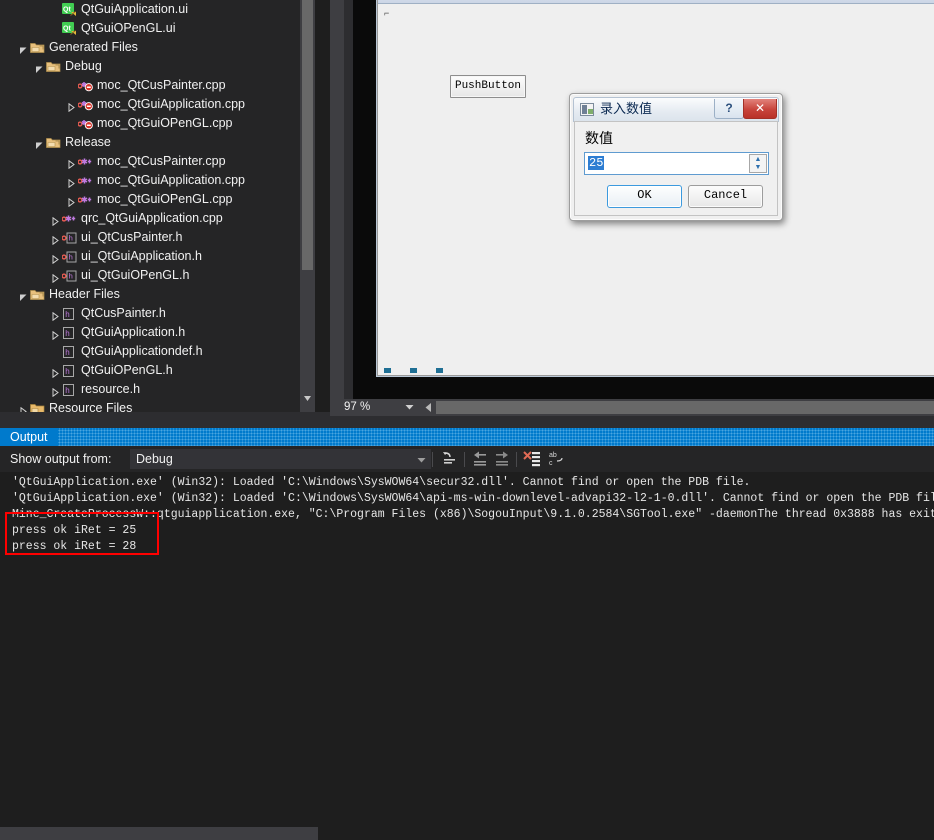 The height and width of the screenshot is (840, 934). Describe the element at coordinates (157, 47) in the screenshot. I see `tree-item-generated-files: Generated Files` at that location.